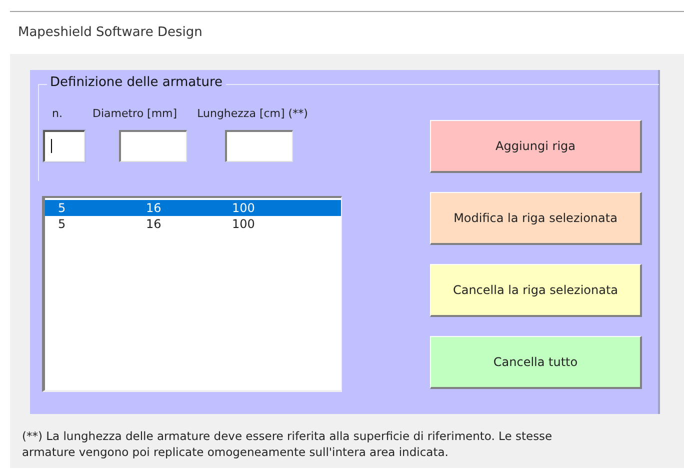 This screenshot has width=684, height=470. I want to click on field-label: Lunghezza [cm] (**), so click(252, 114).